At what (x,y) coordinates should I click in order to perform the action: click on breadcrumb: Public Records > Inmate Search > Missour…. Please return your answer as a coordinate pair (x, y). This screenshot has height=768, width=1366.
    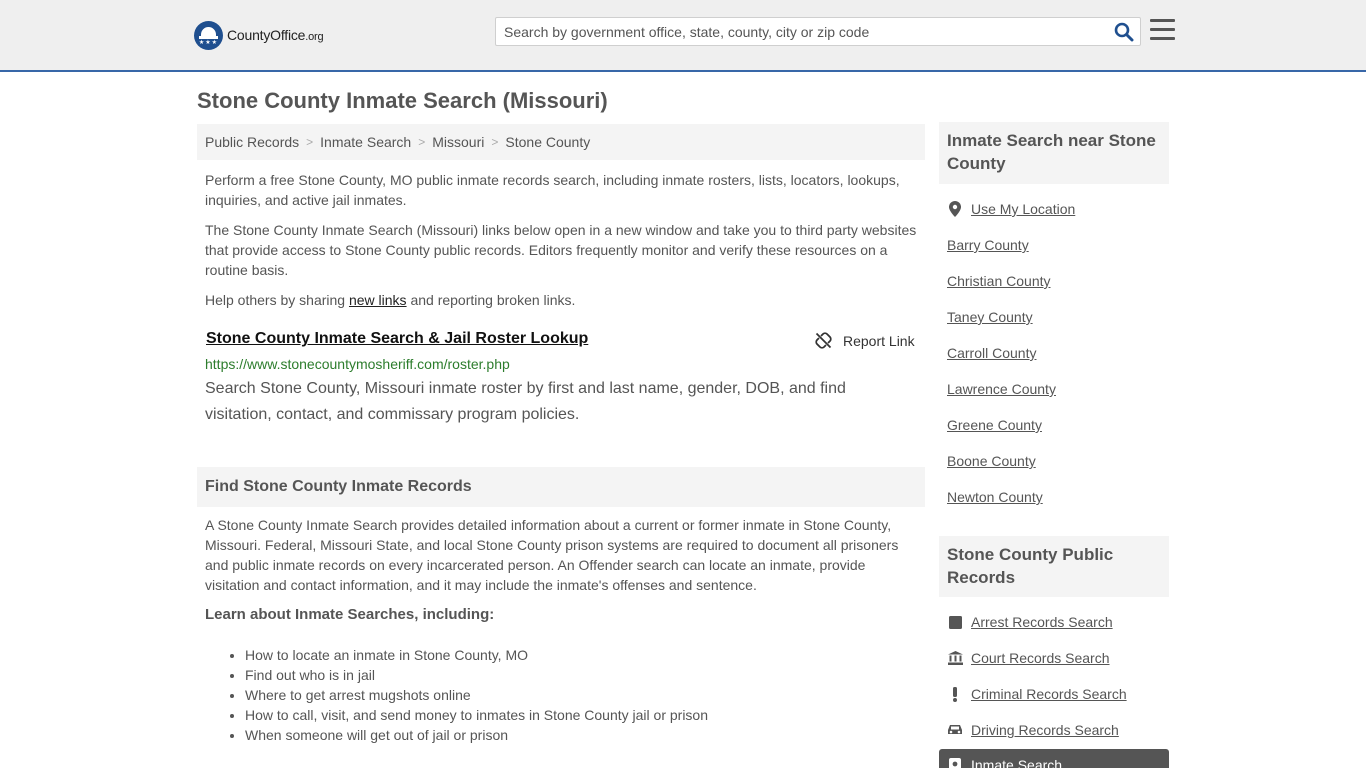
    Looking at the image, I should click on (561, 142).